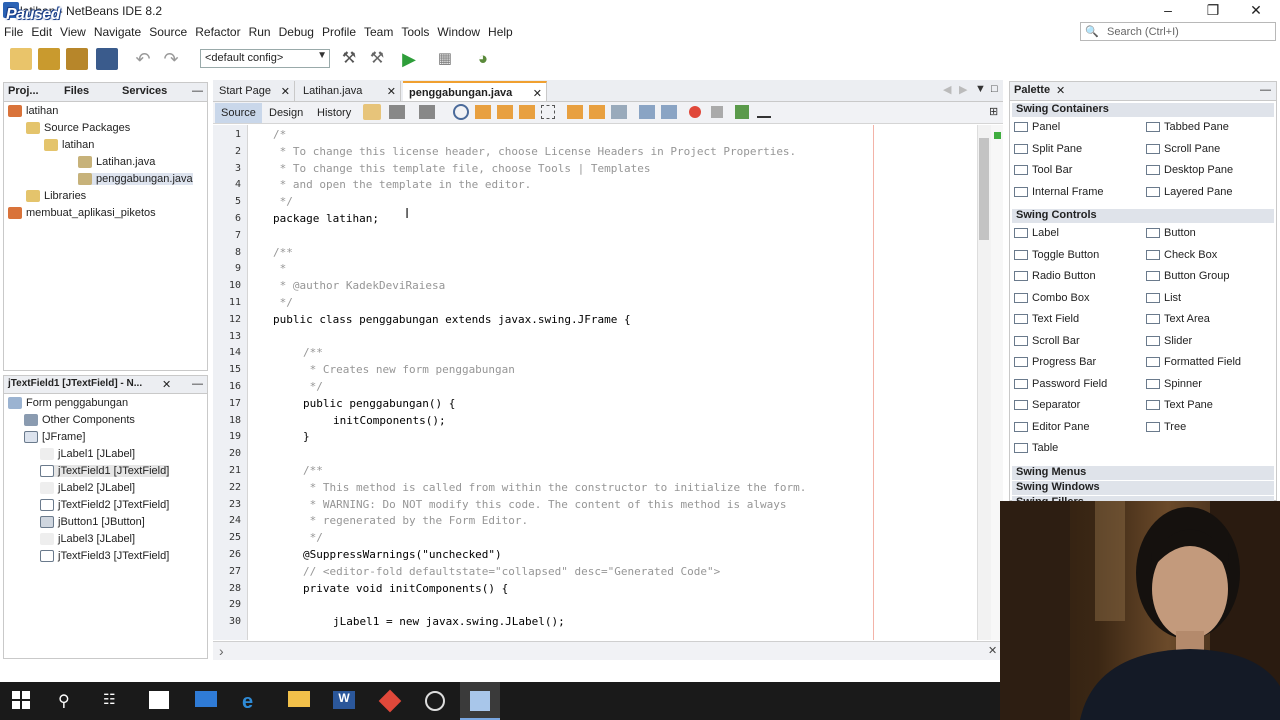  Describe the element at coordinates (1166, 427) in the screenshot. I see `palette-item: Tree` at that location.